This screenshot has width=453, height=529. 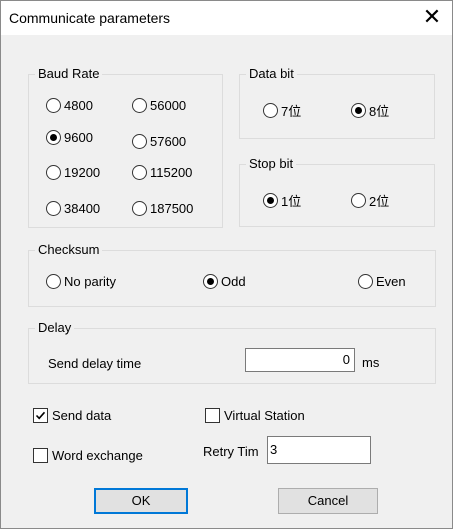 I want to click on radio-label: 187500, so click(x=172, y=208).